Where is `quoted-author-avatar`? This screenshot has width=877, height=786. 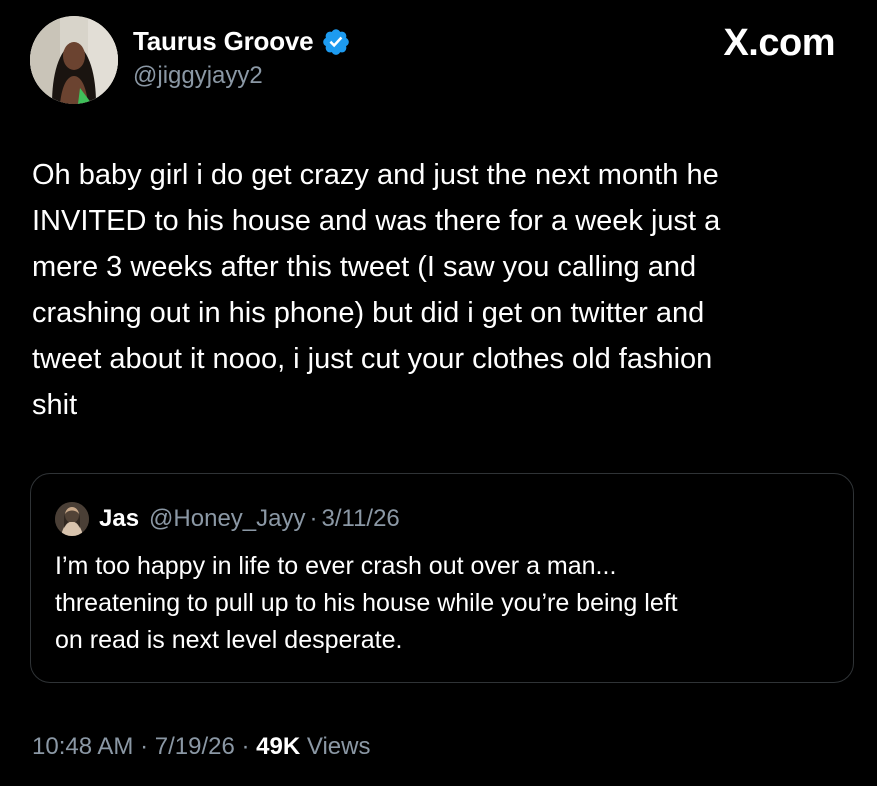
quoted-author-avatar is located at coordinates (72, 519).